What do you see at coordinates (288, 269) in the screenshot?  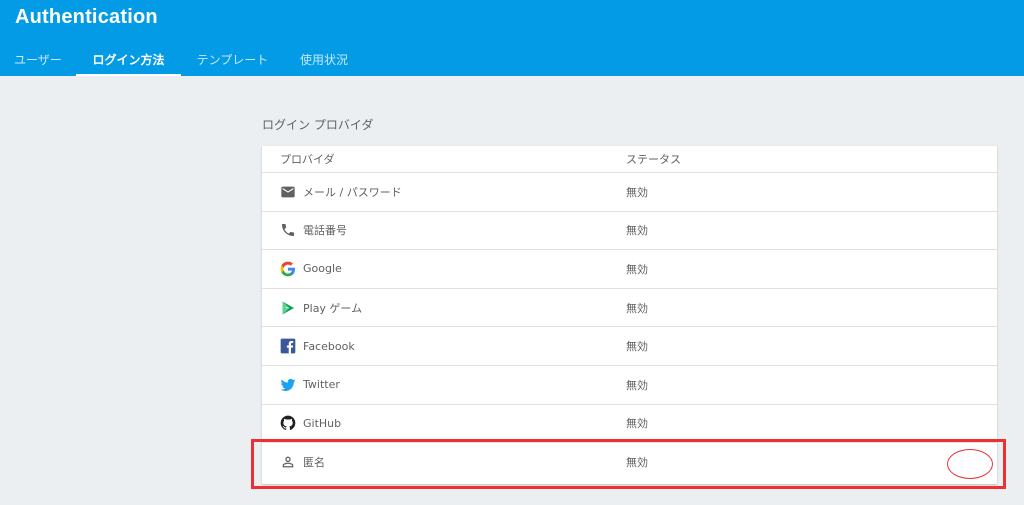 I see `google-icon` at bounding box center [288, 269].